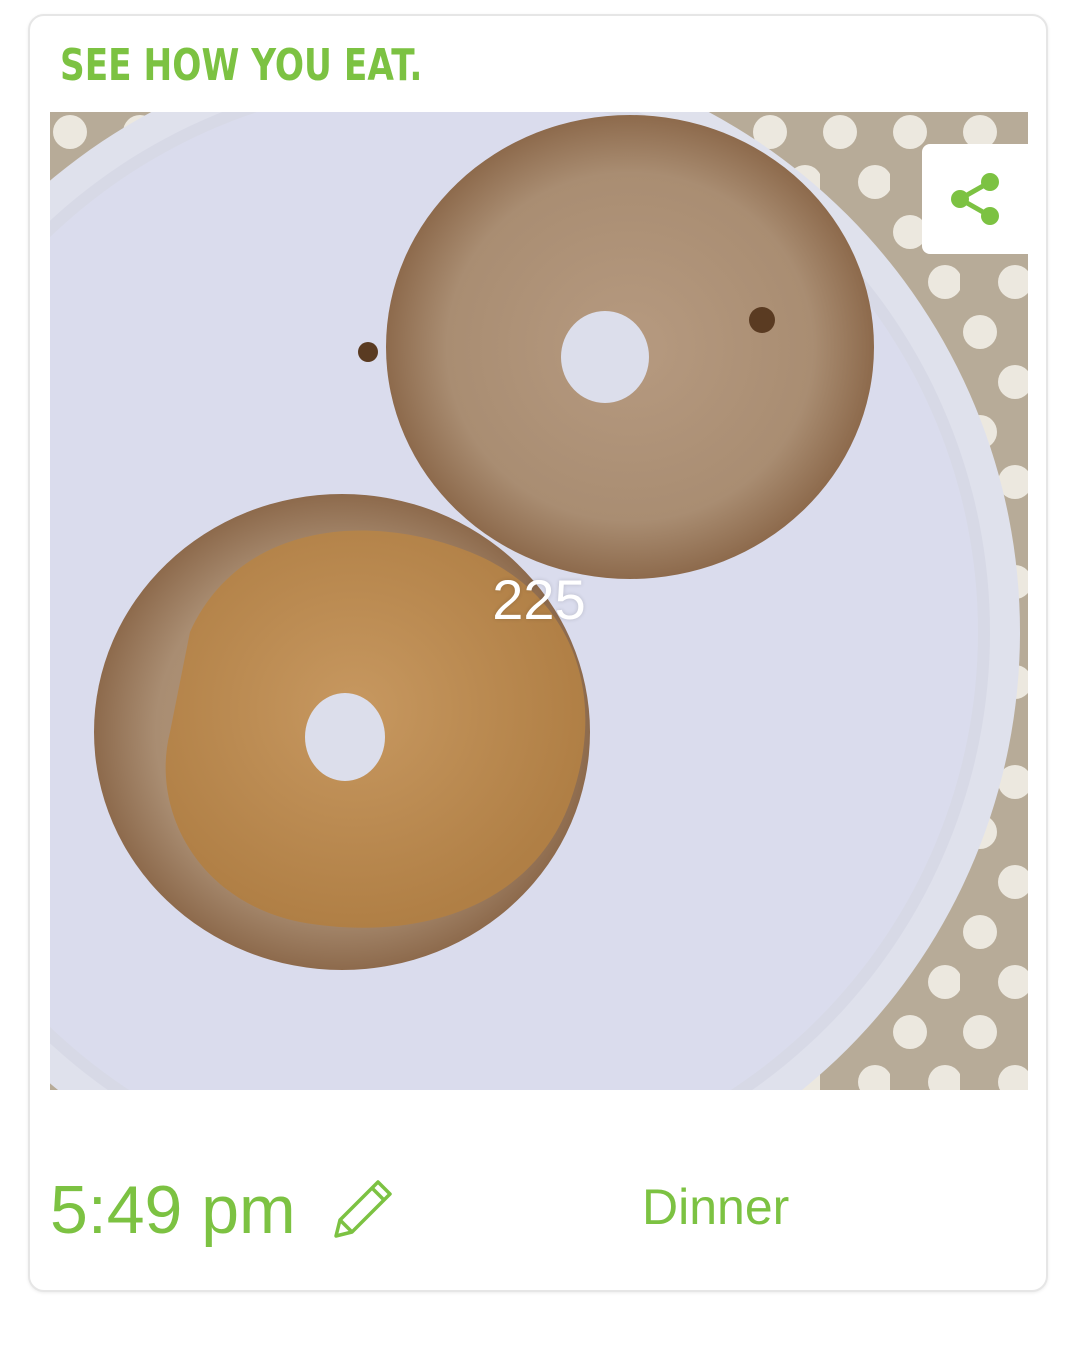 Image resolution: width=1080 pixels, height=1350 pixels. I want to click on entry-footer: 5:49 pm Dinner, so click(540, 1196).